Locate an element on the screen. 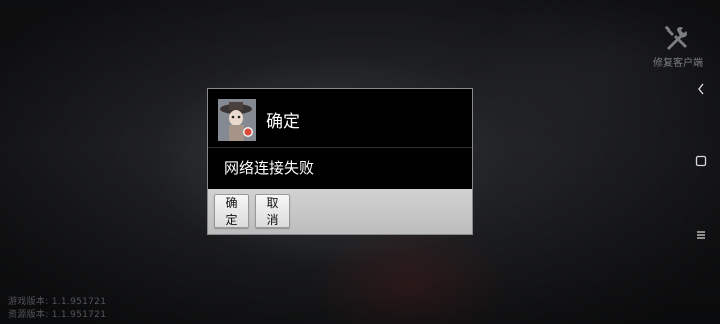 Image resolution: width=720 pixels, height=324 pixels. ok-button: 确定 is located at coordinates (231, 211).